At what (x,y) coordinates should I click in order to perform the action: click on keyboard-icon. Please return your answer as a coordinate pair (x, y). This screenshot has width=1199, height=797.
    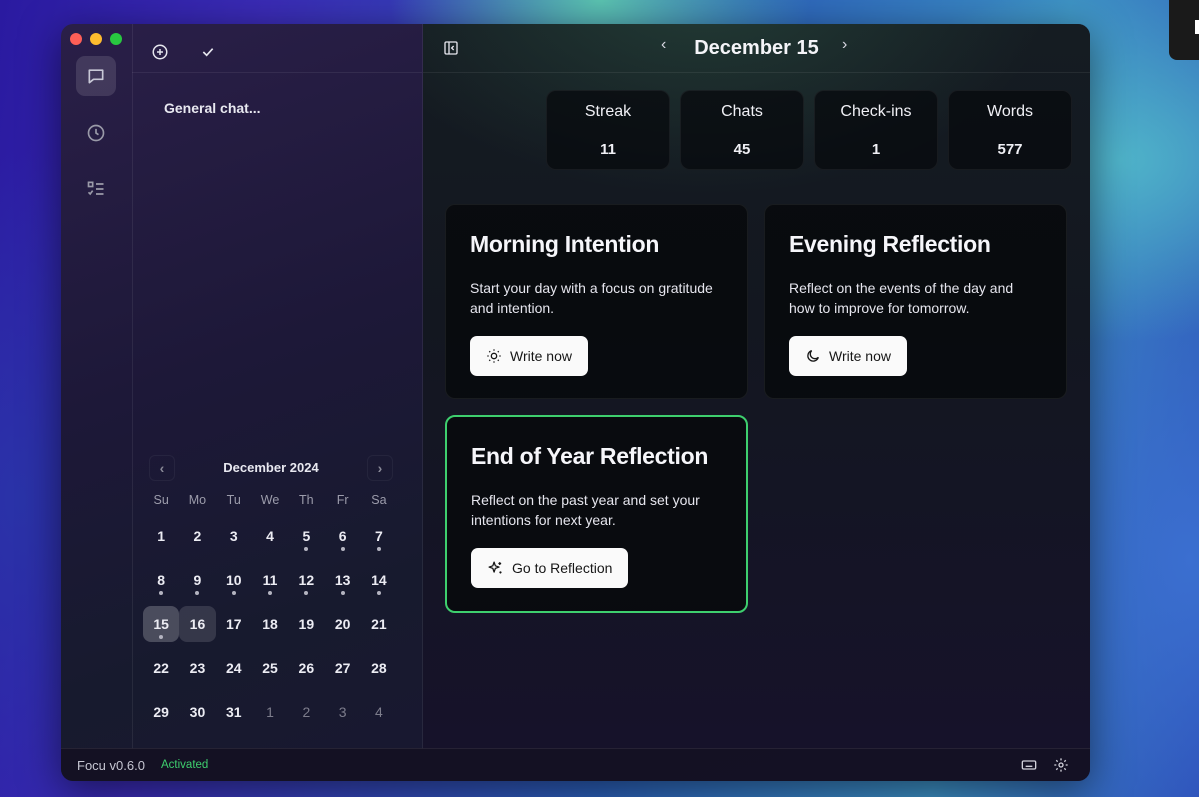
    Looking at the image, I should click on (1029, 765).